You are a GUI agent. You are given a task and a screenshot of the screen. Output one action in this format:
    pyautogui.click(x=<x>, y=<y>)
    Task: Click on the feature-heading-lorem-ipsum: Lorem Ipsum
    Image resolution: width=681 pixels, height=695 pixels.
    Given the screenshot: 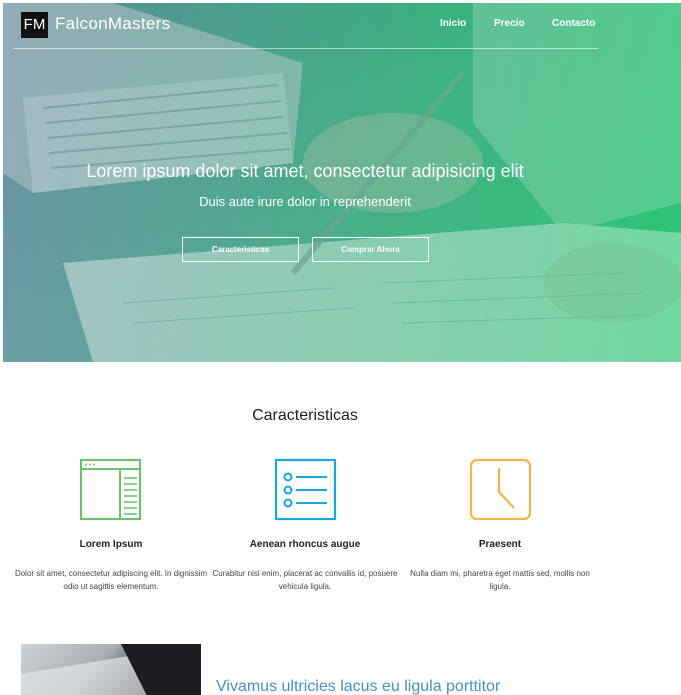 What is the action you would take?
    pyautogui.click(x=111, y=544)
    